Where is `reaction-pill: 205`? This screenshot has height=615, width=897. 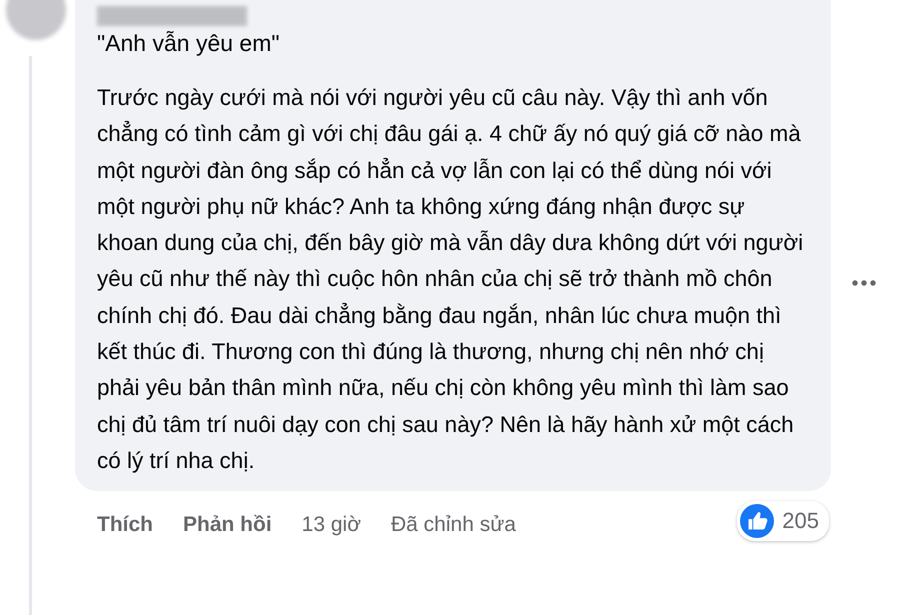
reaction-pill: 205 is located at coordinates (783, 521).